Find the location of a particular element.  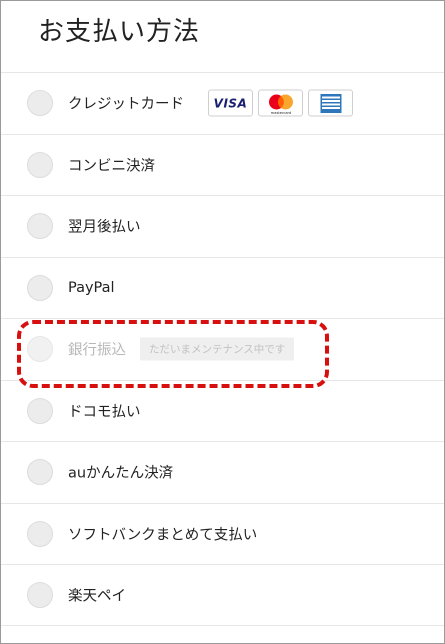

payment-option-label: 銀行振込 is located at coordinates (97, 350).